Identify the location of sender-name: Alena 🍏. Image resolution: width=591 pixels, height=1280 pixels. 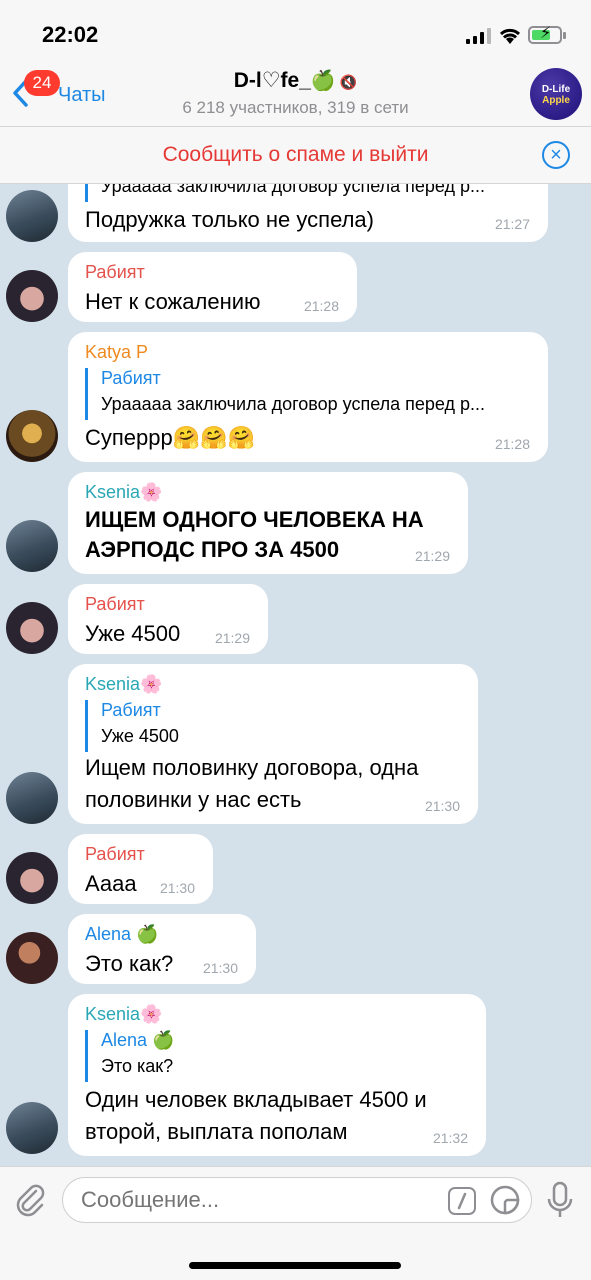
(121, 934).